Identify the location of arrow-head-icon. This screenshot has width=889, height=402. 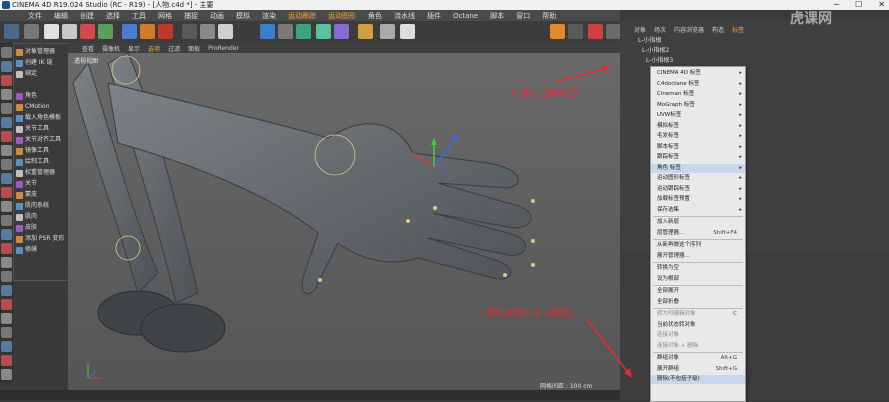
(606, 68).